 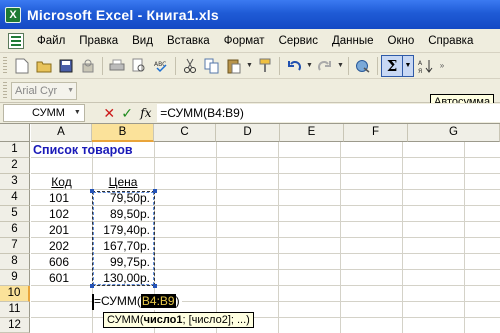 What do you see at coordinates (59, 278) in the screenshot?
I see `cell-a9: 601` at bounding box center [59, 278].